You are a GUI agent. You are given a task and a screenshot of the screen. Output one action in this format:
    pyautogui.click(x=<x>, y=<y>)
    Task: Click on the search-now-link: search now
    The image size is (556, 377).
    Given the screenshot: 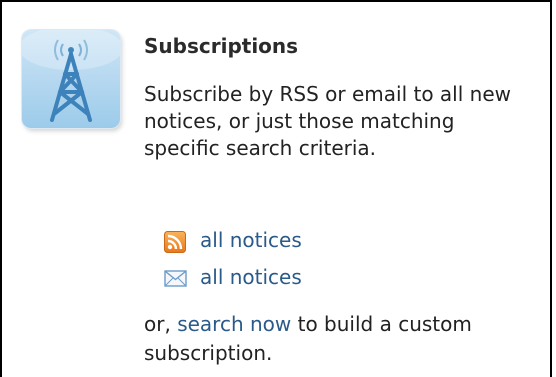 What is the action you would take?
    pyautogui.click(x=234, y=324)
    